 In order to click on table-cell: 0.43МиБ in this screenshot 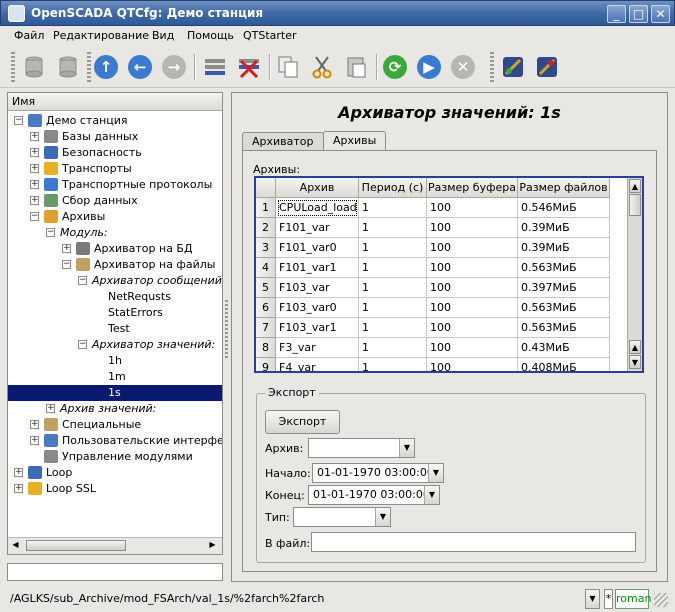, I will do `click(564, 348)`.